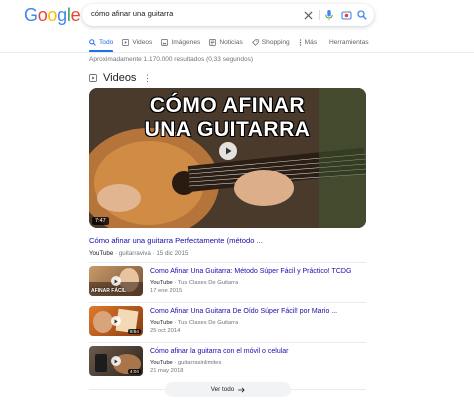 The height and width of the screenshot is (413, 474). I want to click on microphone-icon, so click(329, 15).